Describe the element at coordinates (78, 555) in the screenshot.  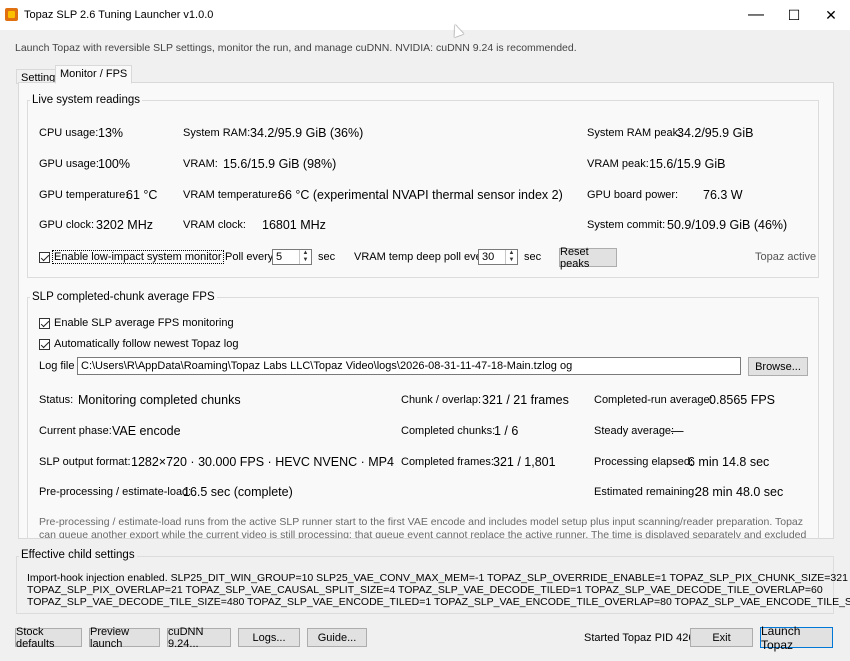
I see `child-settings-title: Effective child settings` at that location.